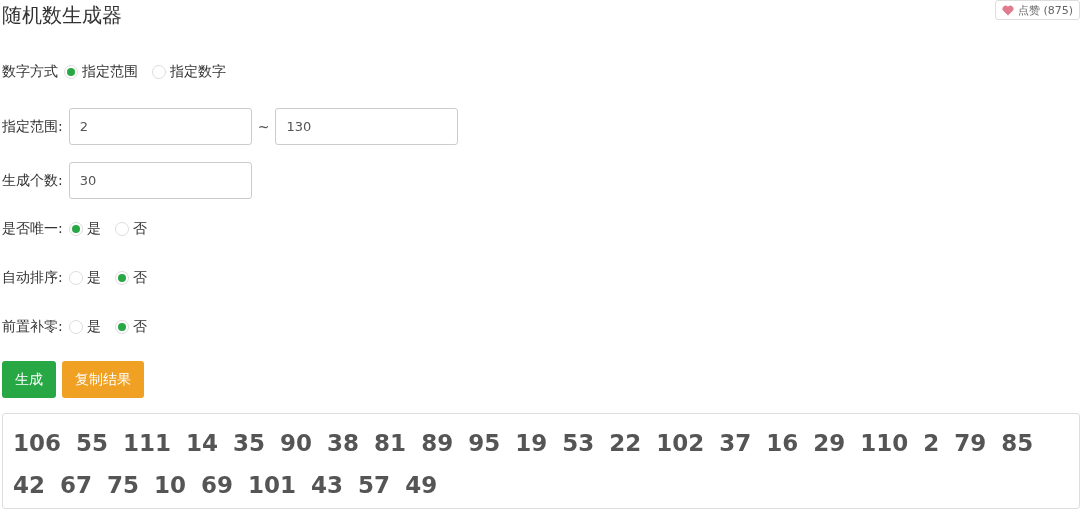 This screenshot has height=510, width=1080. Describe the element at coordinates (32, 327) in the screenshot. I see `field-label: 前置补零:` at that location.